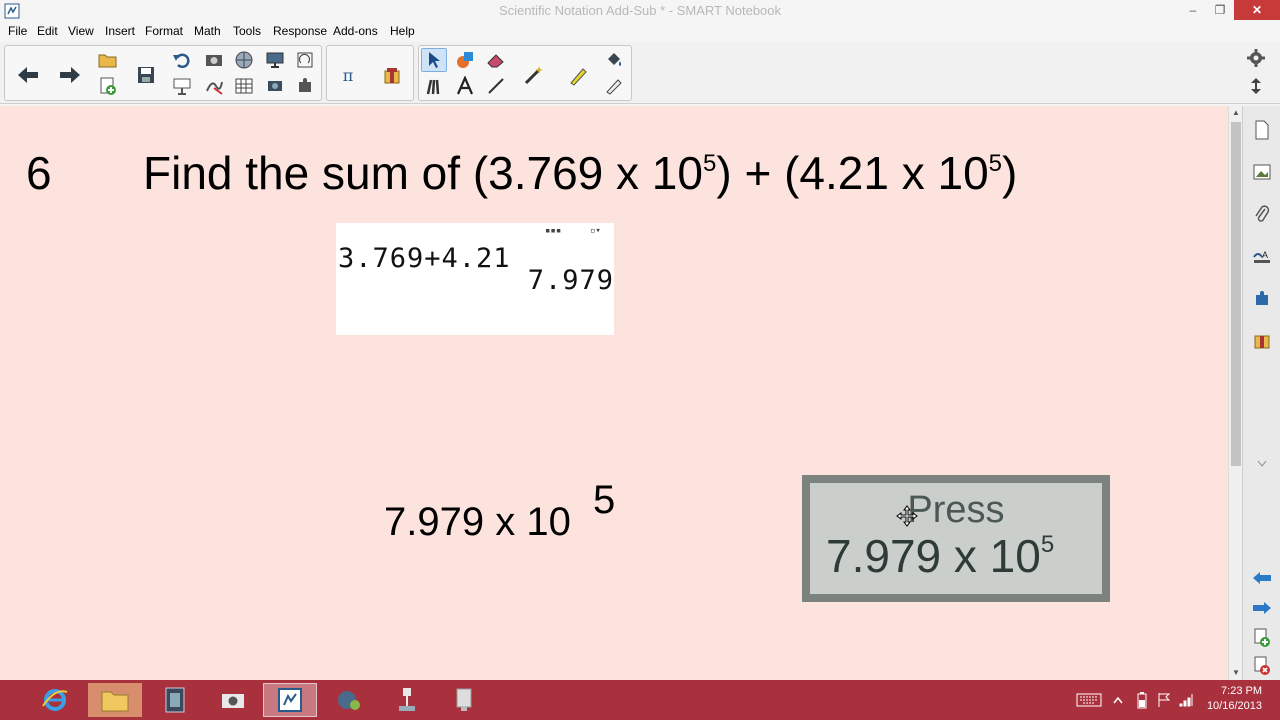 This screenshot has width=1280, height=720. I want to click on scroll-down-arrow: ▼, so click(1236, 672).